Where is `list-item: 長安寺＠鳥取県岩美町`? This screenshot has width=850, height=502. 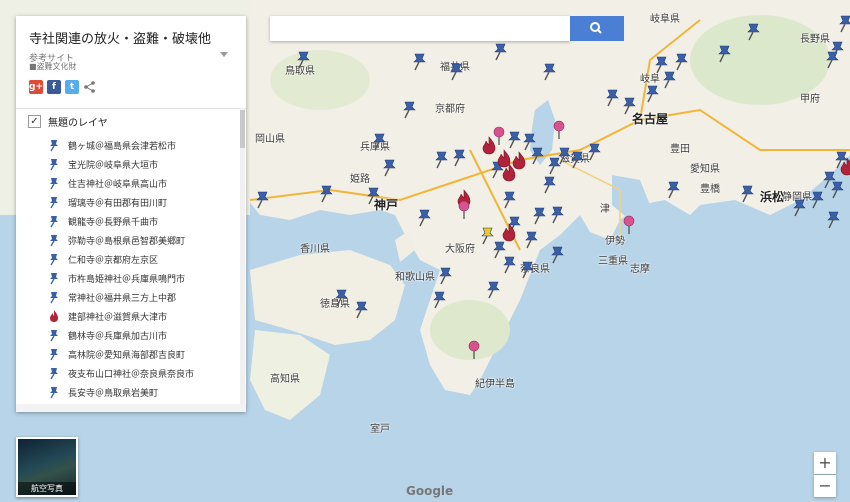 list-item: 長安寺＠鳥取県岩美町 is located at coordinates (141, 393).